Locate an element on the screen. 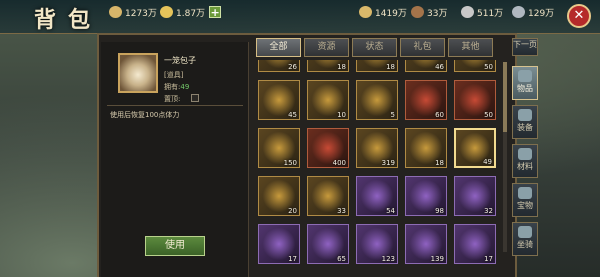  grain-icon is located at coordinates (365, 12).